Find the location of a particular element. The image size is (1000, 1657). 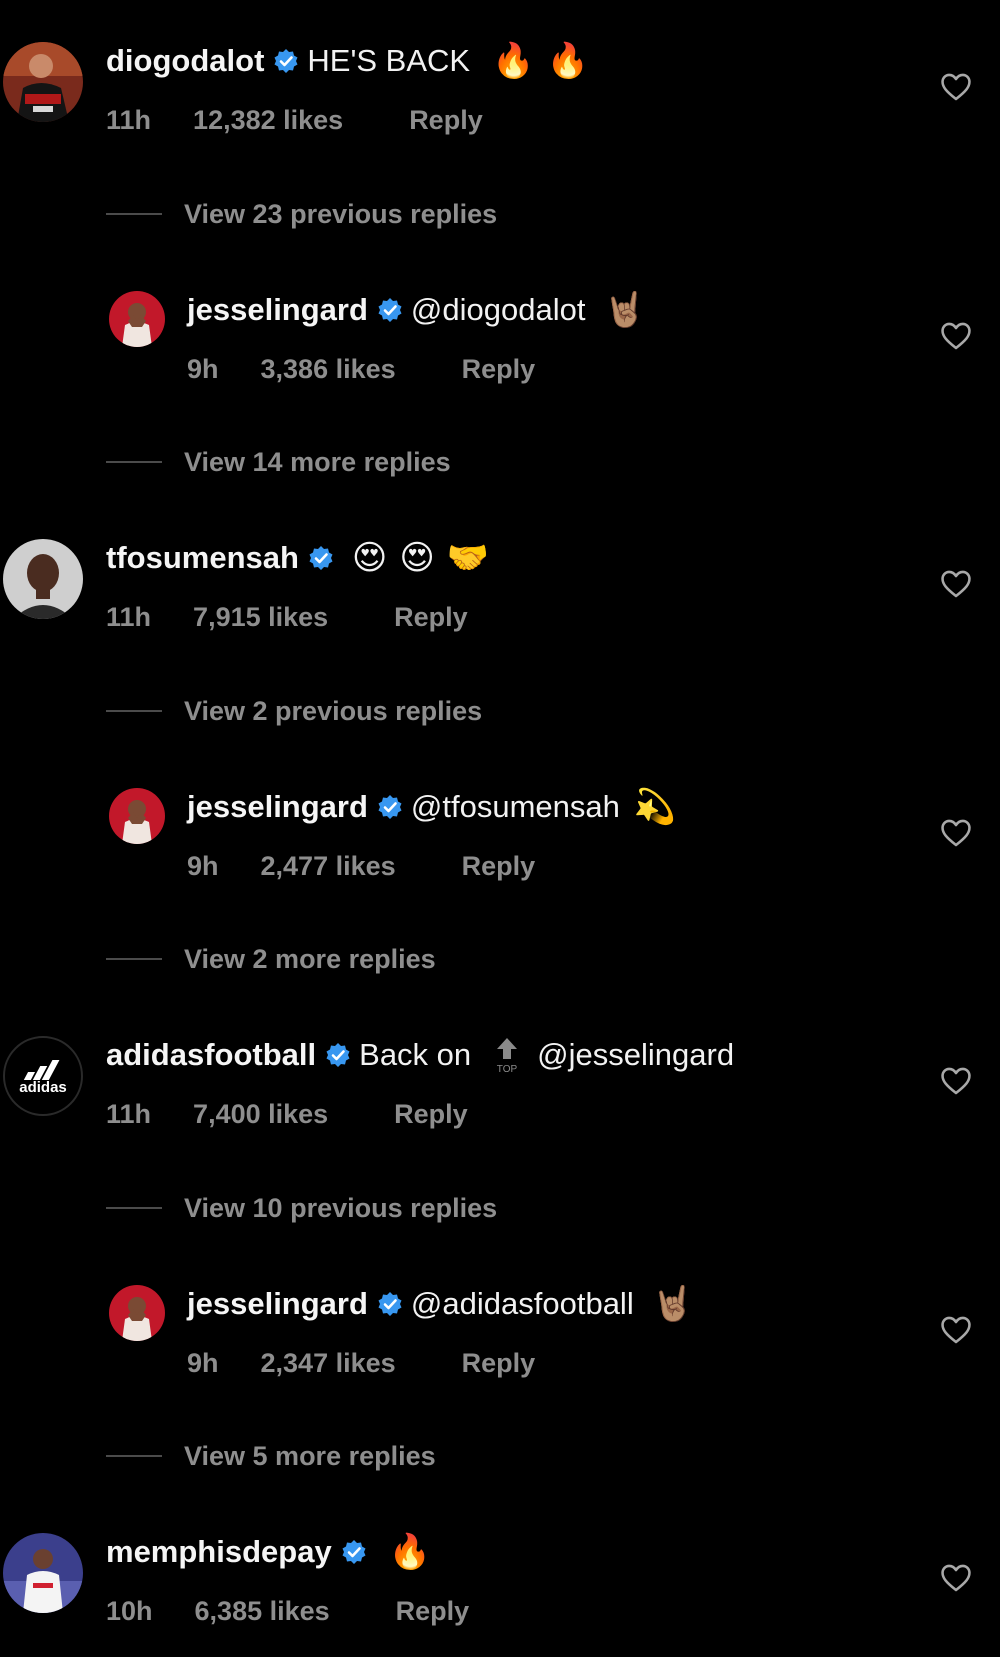

reply-meta: 9h 2,347 likes Reply is located at coordinates (361, 1363).